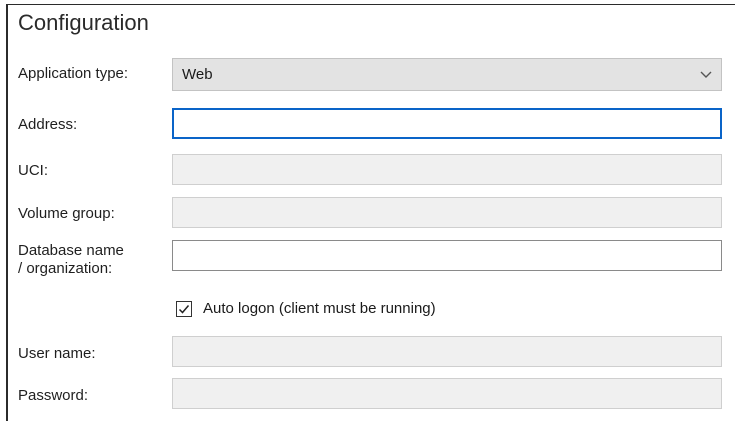  What do you see at coordinates (447, 74) in the screenshot?
I see `application-type-select: Web` at bounding box center [447, 74].